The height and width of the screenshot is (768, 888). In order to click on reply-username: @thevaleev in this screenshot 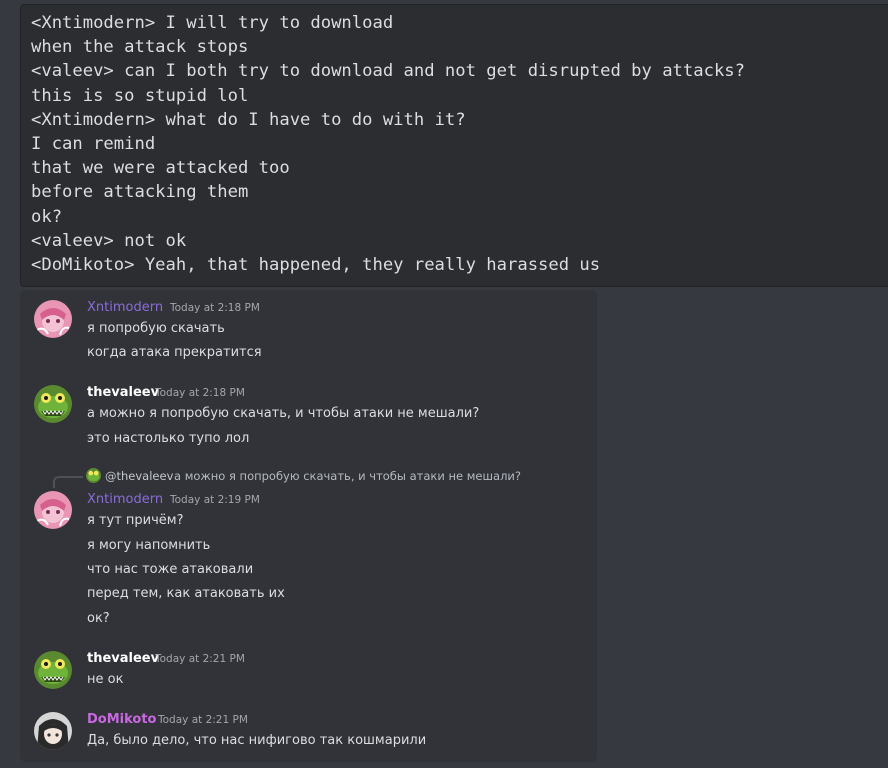, I will do `click(139, 476)`.